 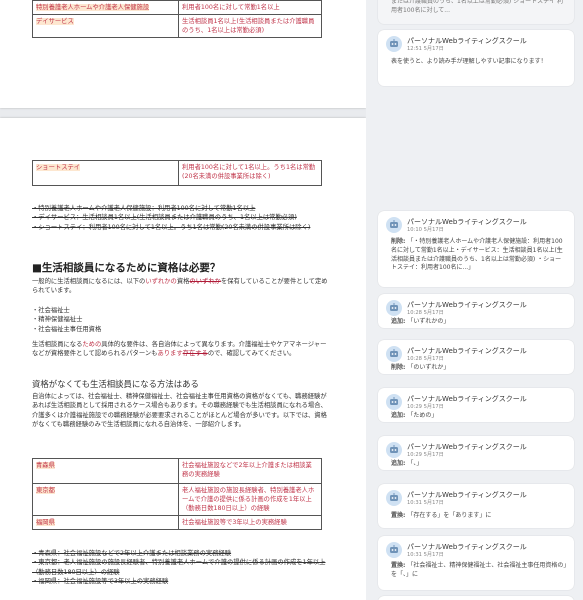 I want to click on comment-time: 10:10 5月17日, so click(x=425, y=230).